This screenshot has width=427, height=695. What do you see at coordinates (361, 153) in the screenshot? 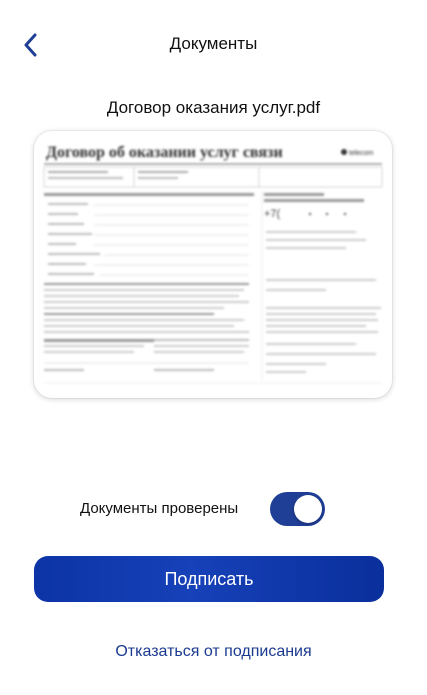
I see `preview-brand: telecom` at bounding box center [361, 153].